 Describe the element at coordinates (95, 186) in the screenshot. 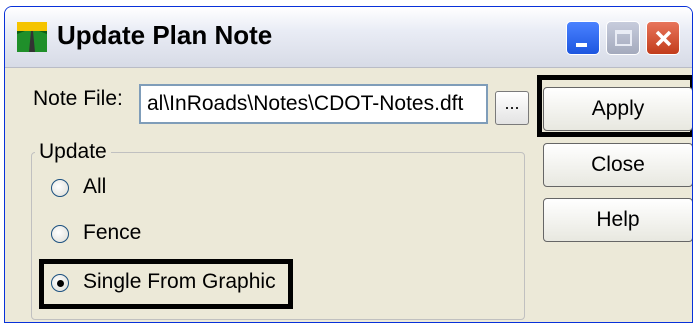

I see `radio-all-label: All` at that location.